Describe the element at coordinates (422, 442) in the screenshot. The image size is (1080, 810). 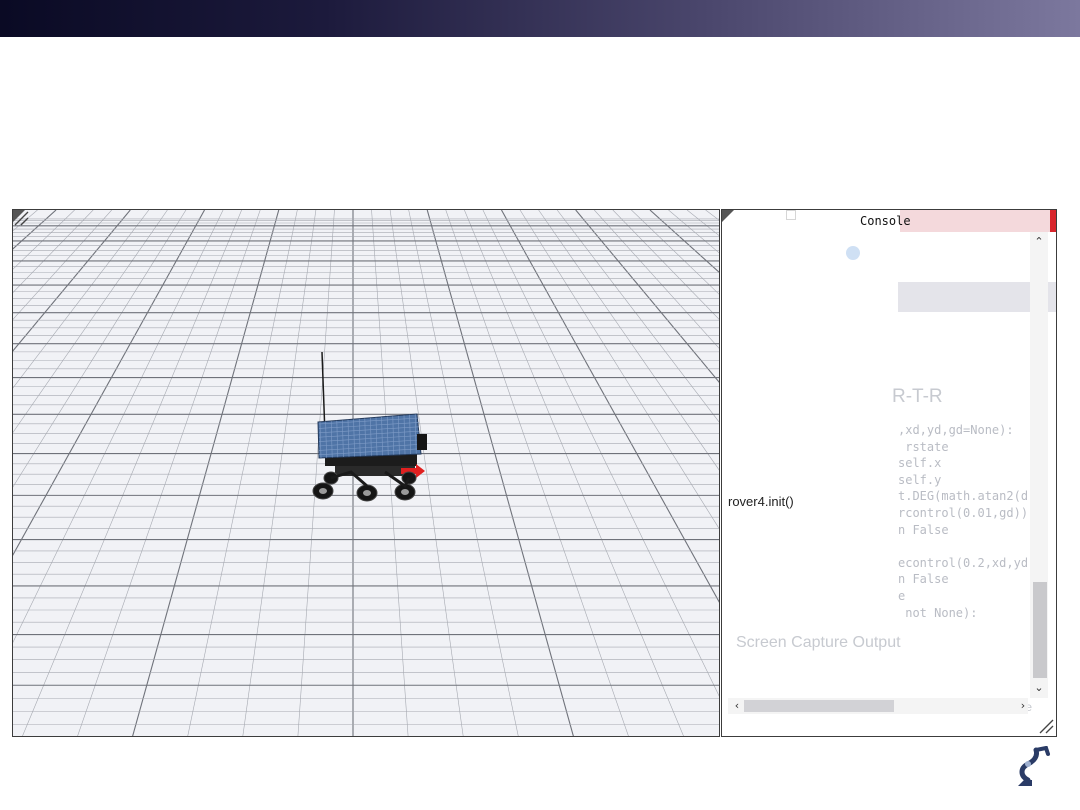
I see `rover-camera` at that location.